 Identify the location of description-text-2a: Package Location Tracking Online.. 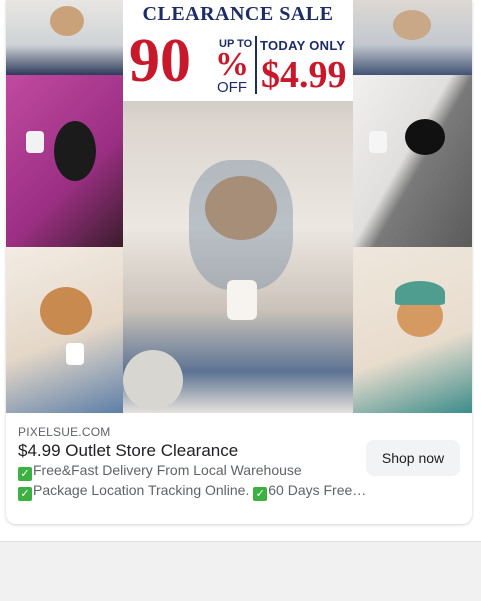
(141, 490).